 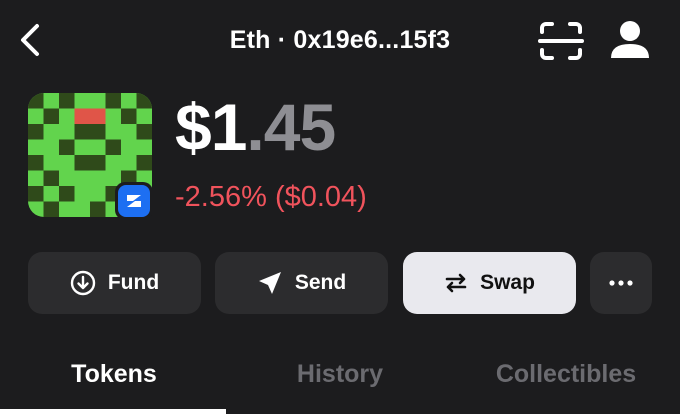 I want to click on fund-label: Fund, so click(x=133, y=282).